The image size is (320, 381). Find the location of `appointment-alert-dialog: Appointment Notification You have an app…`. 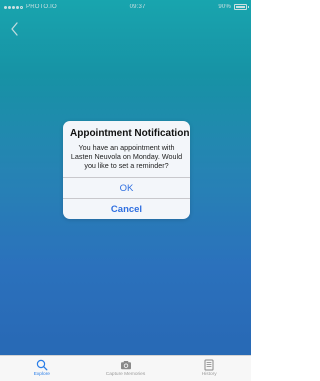

appointment-alert-dialog: Appointment Notification You have an app… is located at coordinates (126, 170).